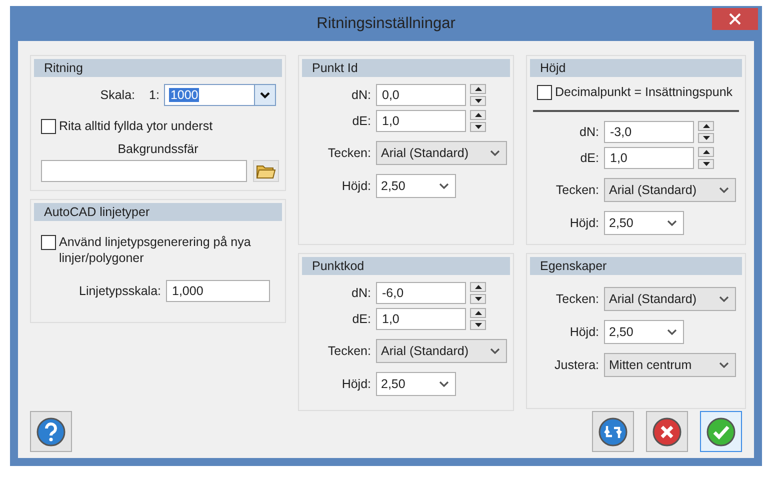 The height and width of the screenshot is (477, 766). Describe the element at coordinates (158, 149) in the screenshot. I see `field-label: Bakgrundssfär` at that location.